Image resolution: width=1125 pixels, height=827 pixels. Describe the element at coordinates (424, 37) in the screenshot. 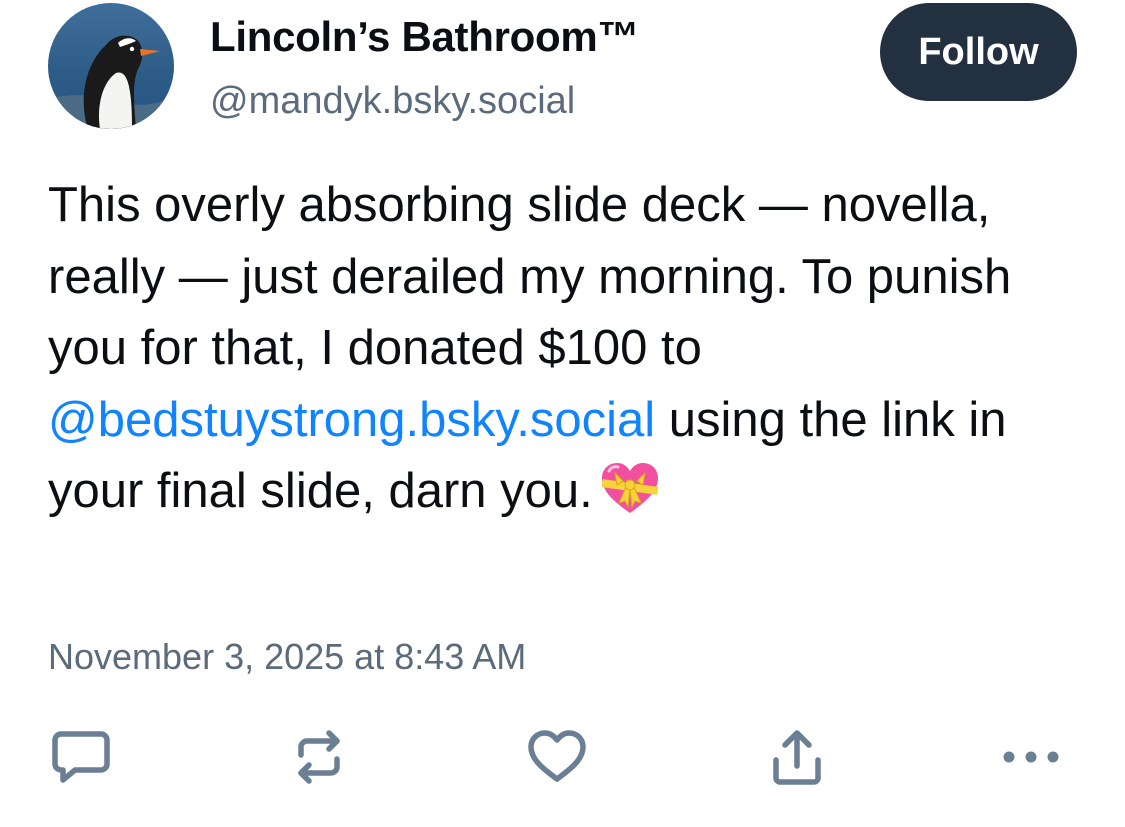

I see `author-display-name: Lincoln’s Bathroom™` at that location.